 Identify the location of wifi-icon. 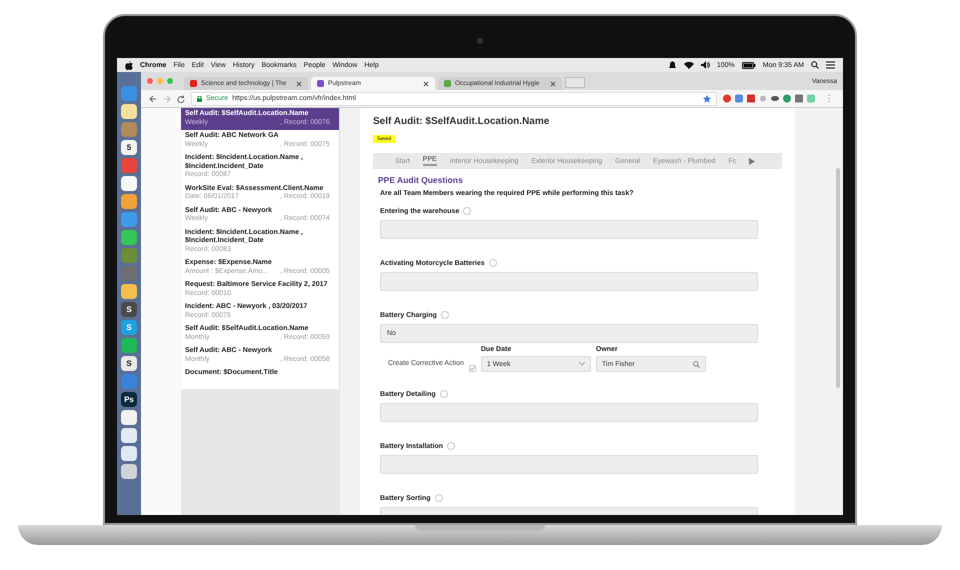
(689, 65).